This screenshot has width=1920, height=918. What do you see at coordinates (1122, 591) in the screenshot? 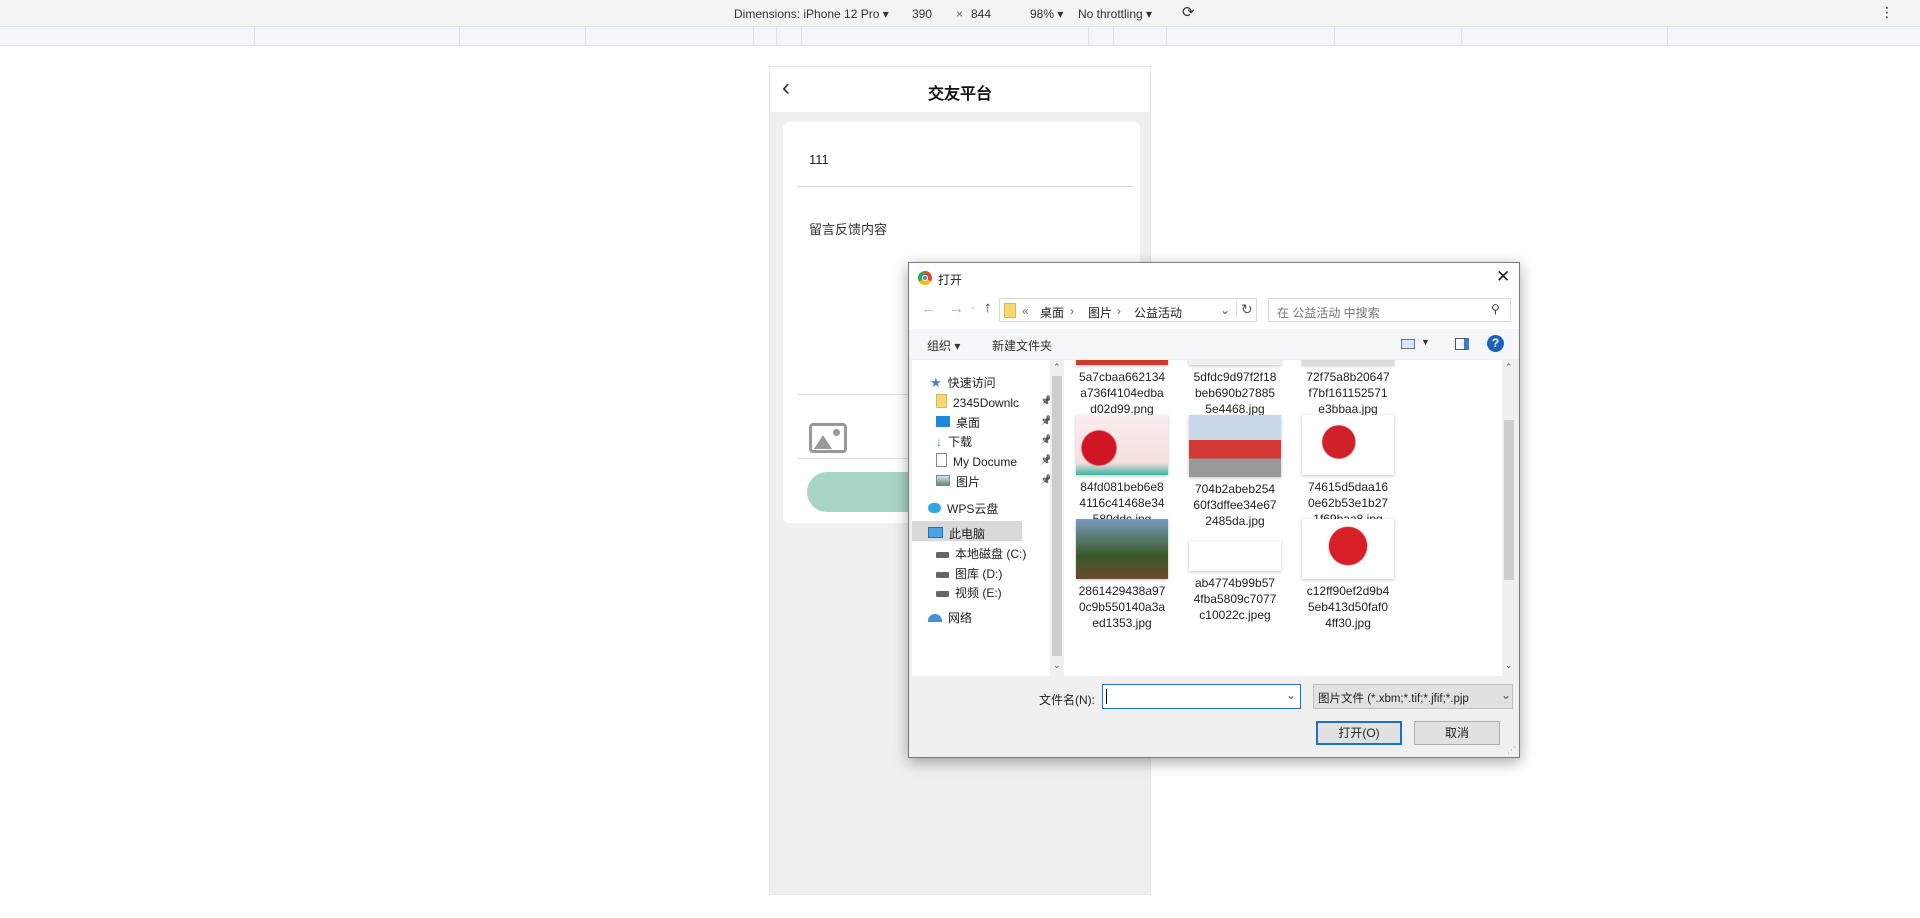
I see `file-name-line: 2861429438a97` at bounding box center [1122, 591].